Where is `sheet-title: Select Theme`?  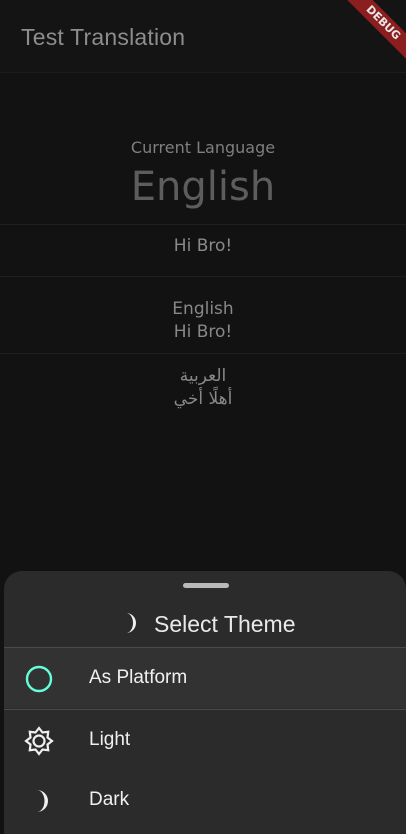 sheet-title: Select Theme is located at coordinates (225, 624).